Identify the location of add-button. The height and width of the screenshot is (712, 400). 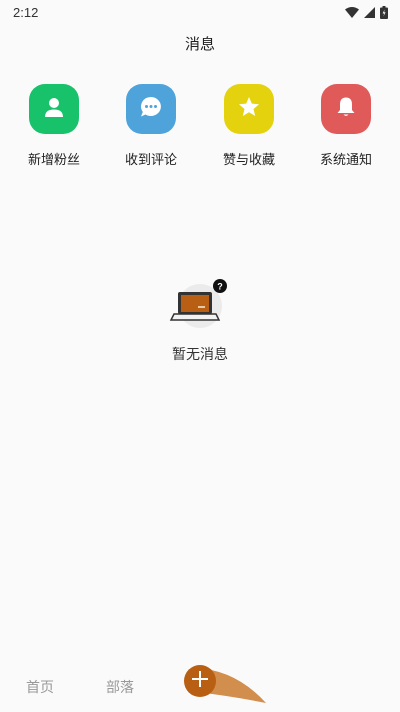
(200, 681).